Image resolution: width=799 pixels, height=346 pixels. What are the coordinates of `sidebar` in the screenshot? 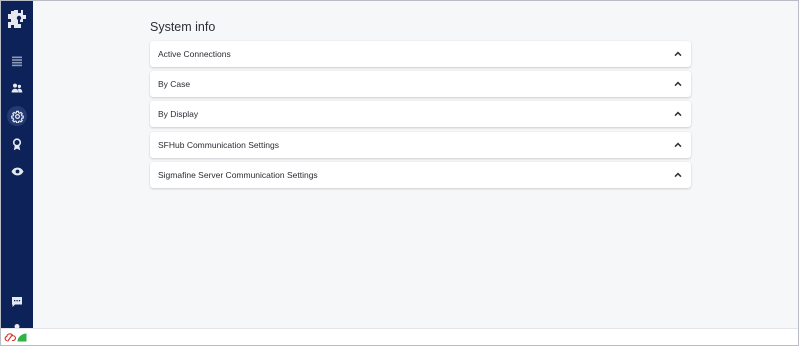 It's located at (17, 168).